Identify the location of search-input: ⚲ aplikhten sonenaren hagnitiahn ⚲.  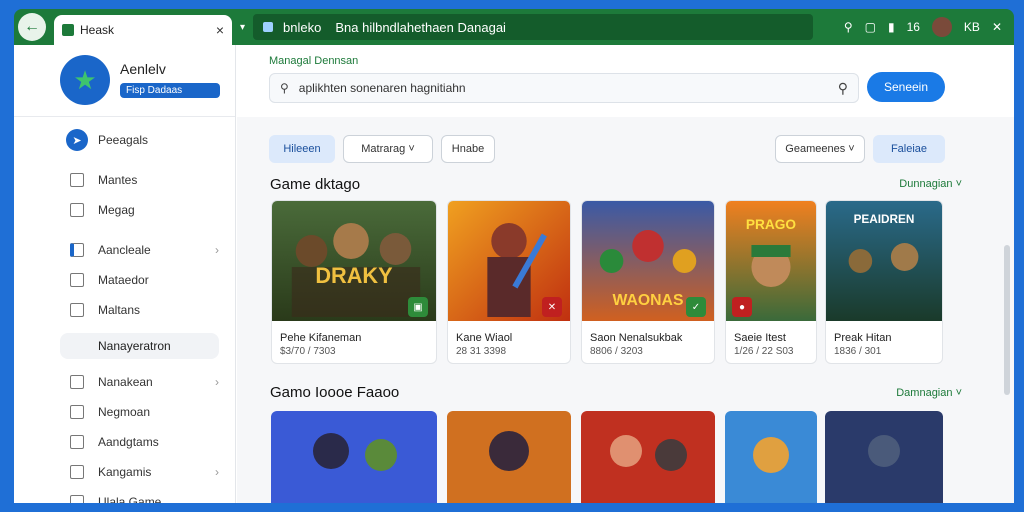
(564, 88).